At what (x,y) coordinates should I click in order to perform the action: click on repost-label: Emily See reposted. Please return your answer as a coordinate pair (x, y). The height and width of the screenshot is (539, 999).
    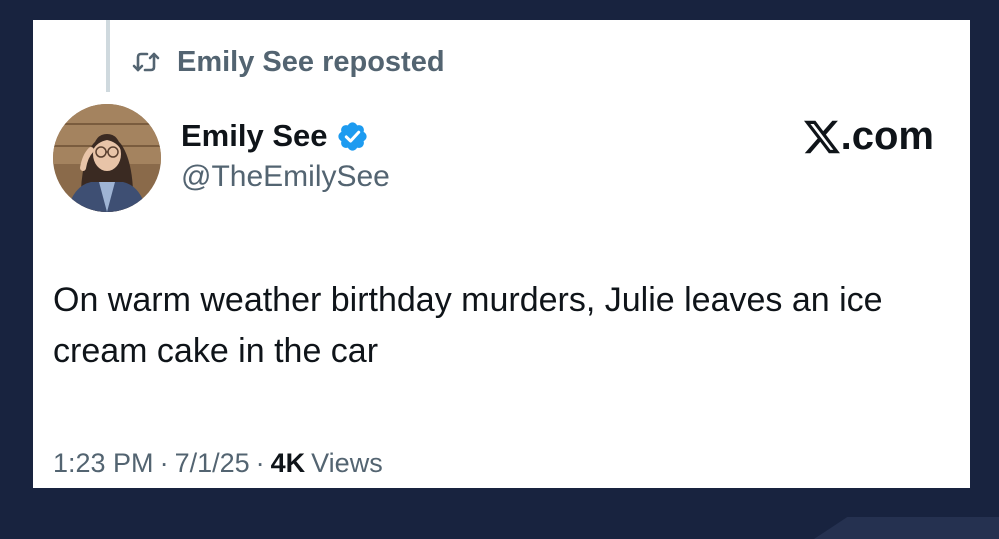
    Looking at the image, I should click on (311, 61).